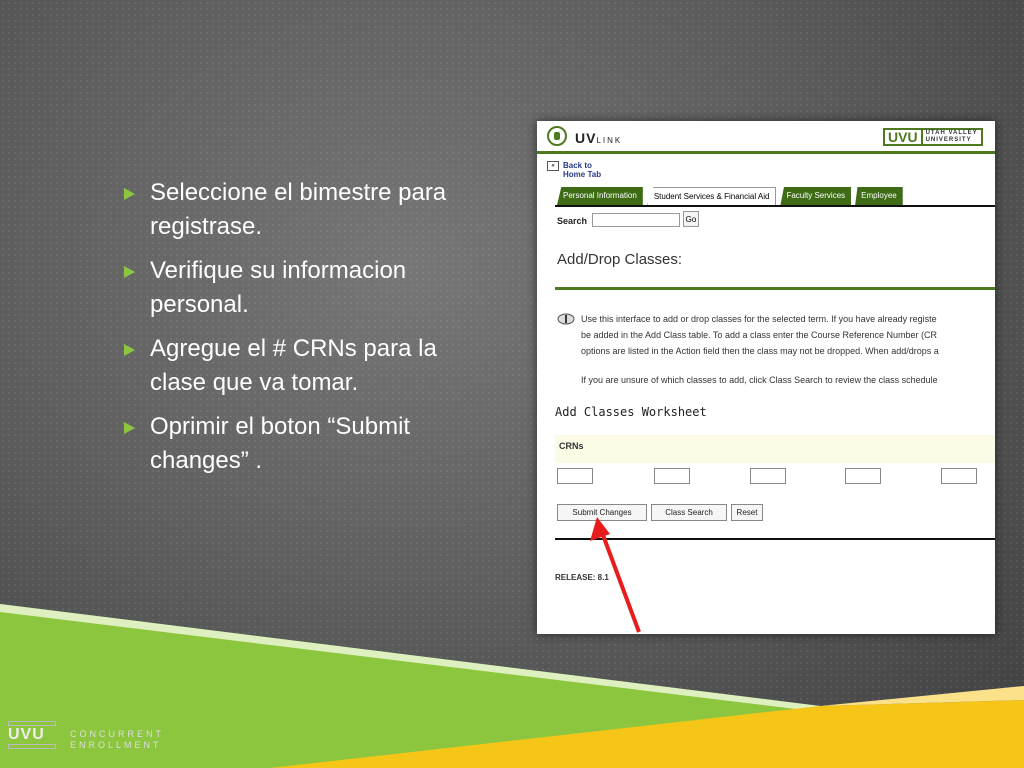 The image size is (1024, 768). I want to click on uvu-footer-logo: UVU, so click(32, 735).